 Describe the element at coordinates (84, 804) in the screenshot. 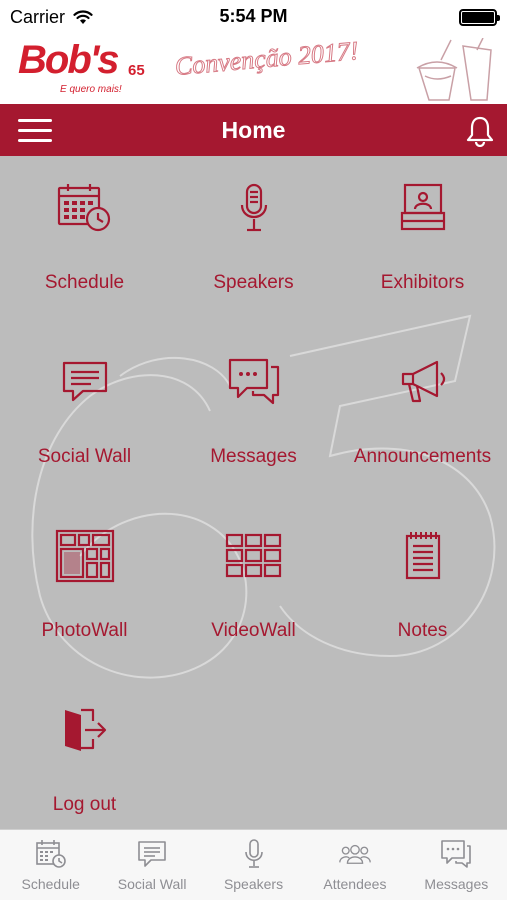

I see `menu-tile-label: Log out` at that location.